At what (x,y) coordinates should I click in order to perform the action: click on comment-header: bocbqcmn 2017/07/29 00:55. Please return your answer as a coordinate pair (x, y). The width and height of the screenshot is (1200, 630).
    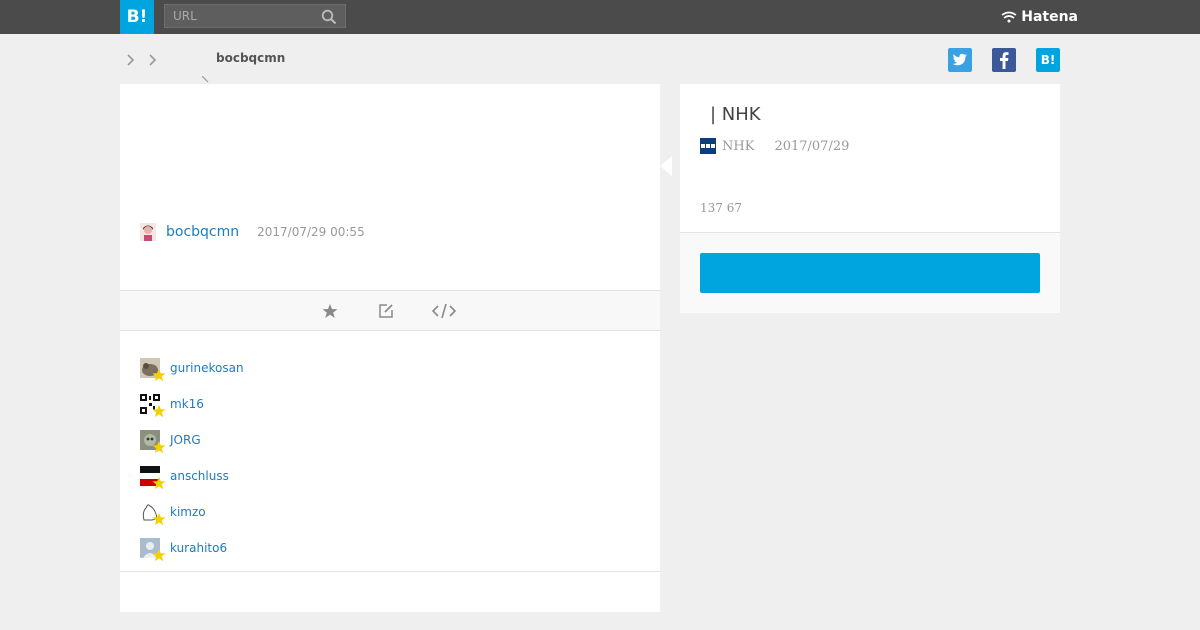
    Looking at the image, I should click on (252, 232).